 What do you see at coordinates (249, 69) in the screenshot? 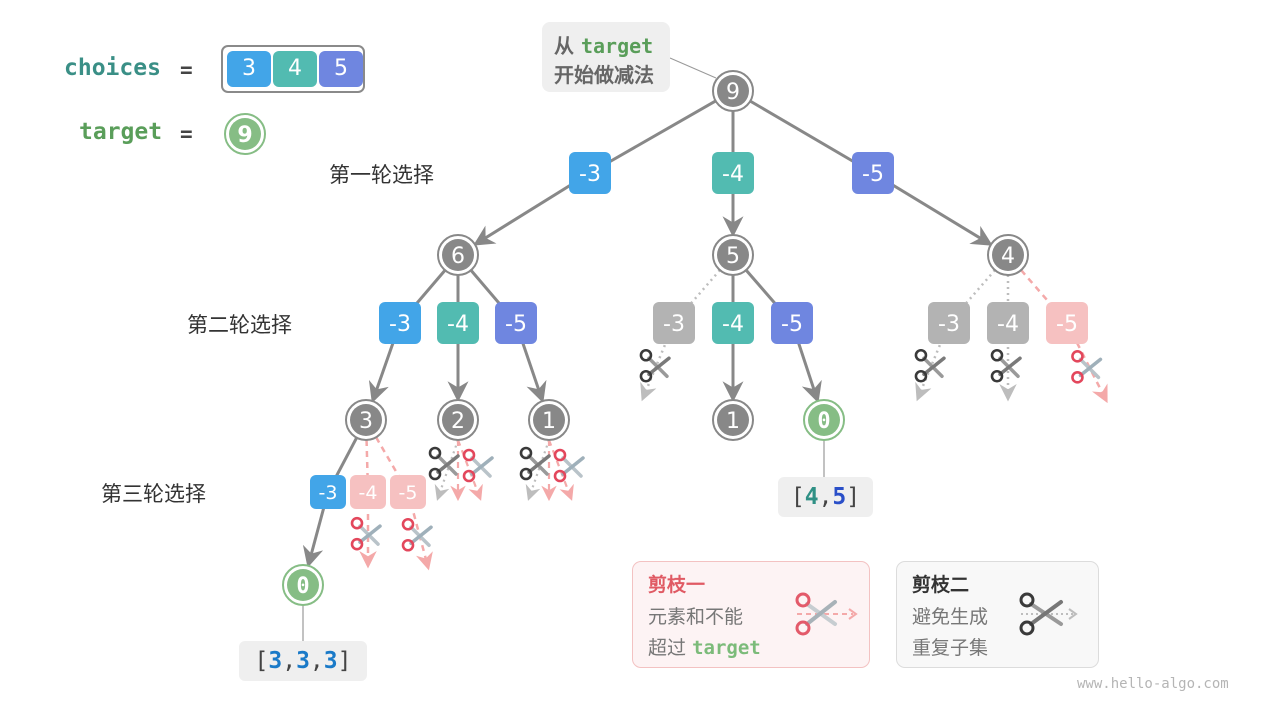
I see `choice-cell-3: 3` at bounding box center [249, 69].